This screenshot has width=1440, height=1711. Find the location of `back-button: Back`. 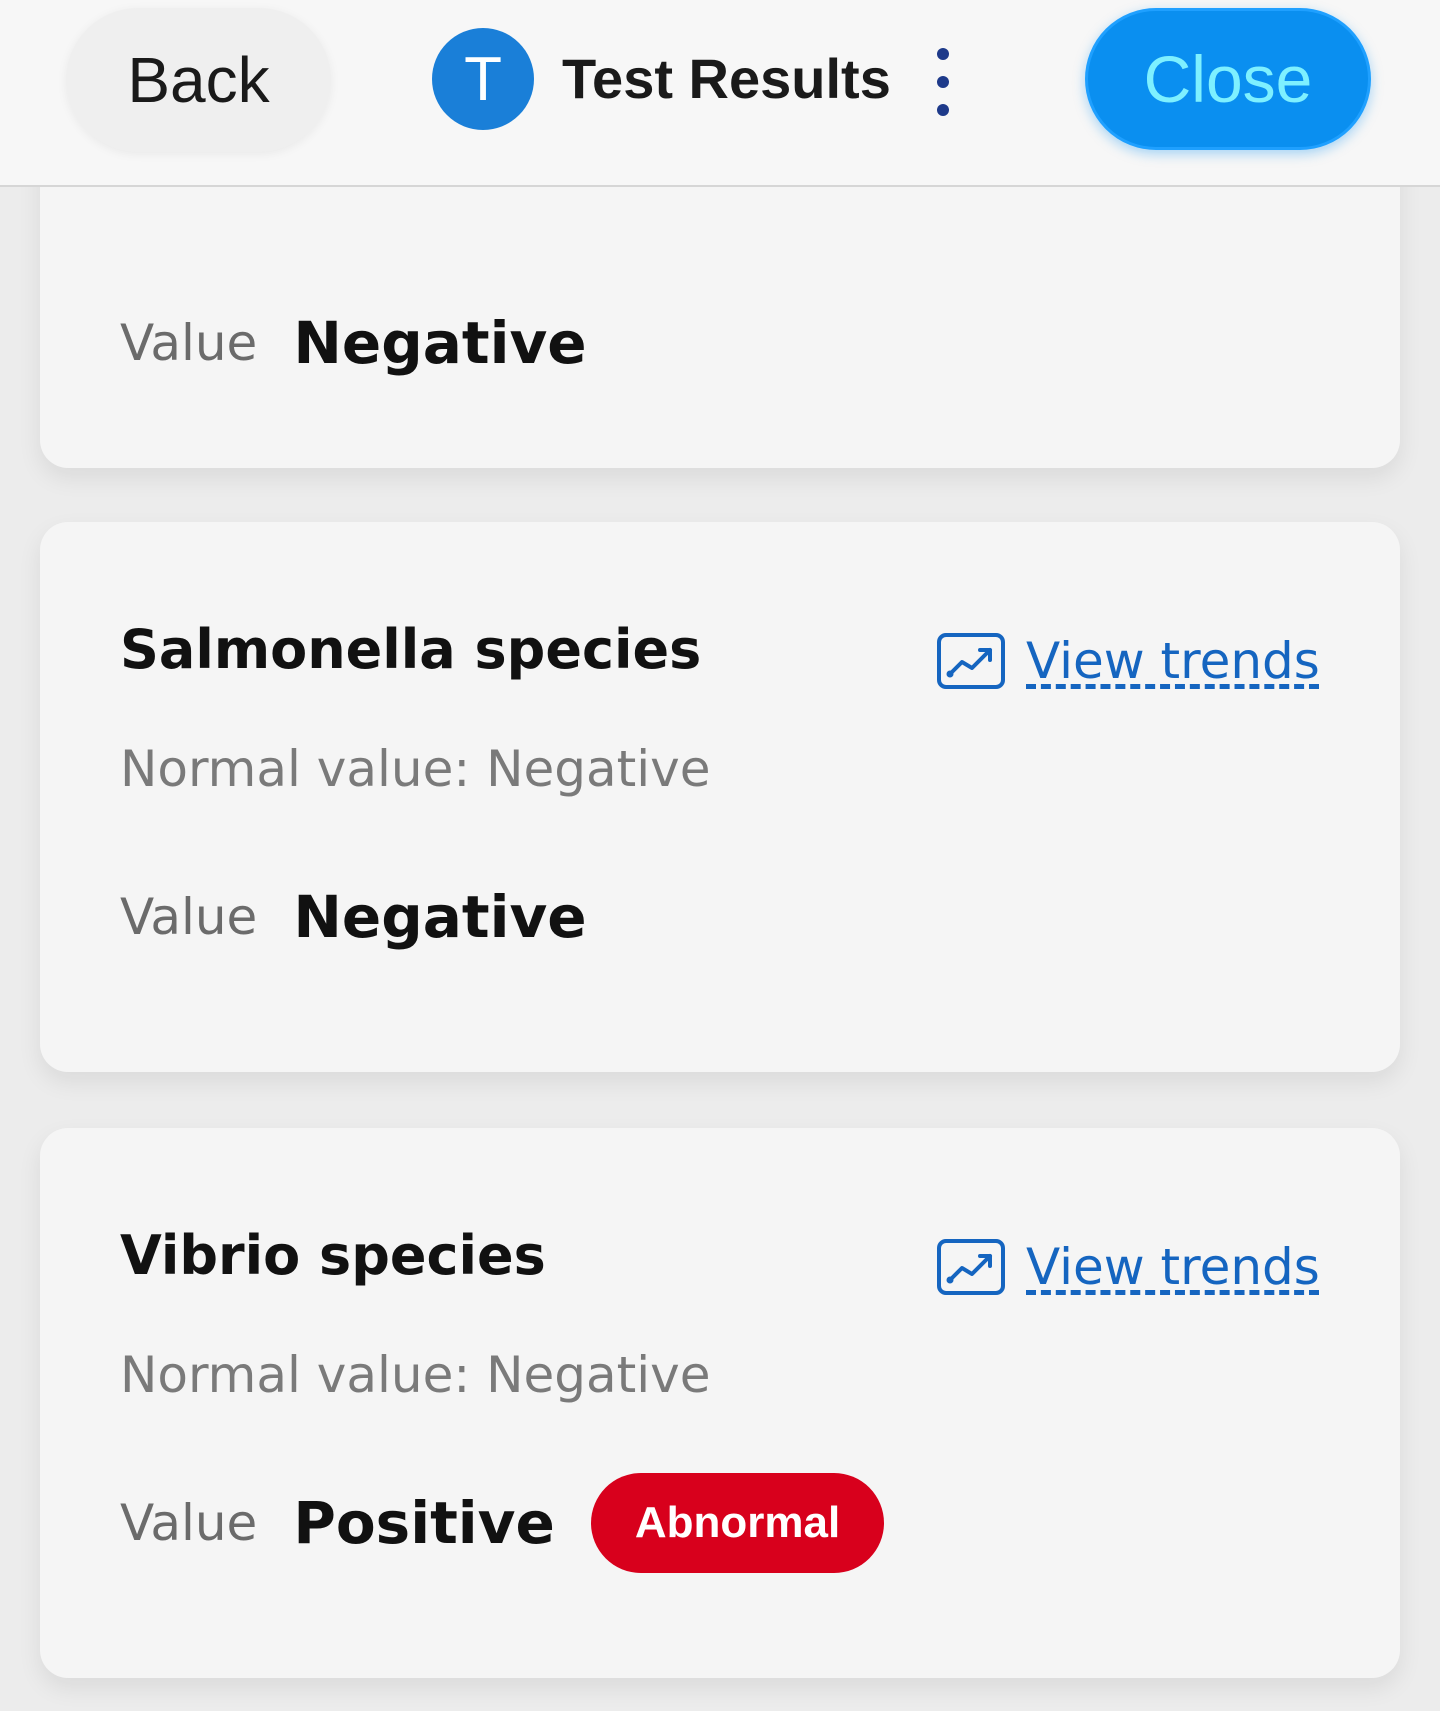

back-button: Back is located at coordinates (198, 80).